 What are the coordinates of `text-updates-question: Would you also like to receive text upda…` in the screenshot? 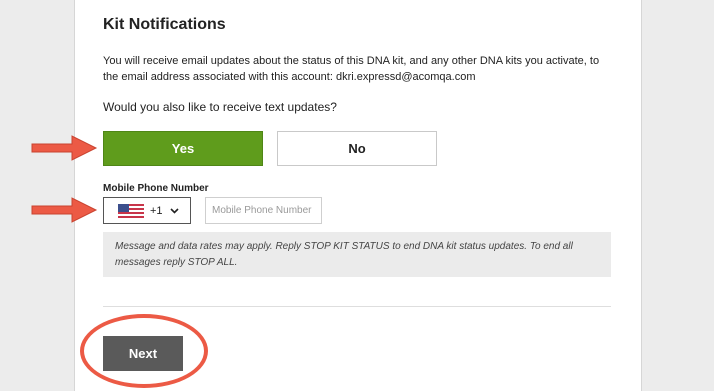 It's located at (220, 107).